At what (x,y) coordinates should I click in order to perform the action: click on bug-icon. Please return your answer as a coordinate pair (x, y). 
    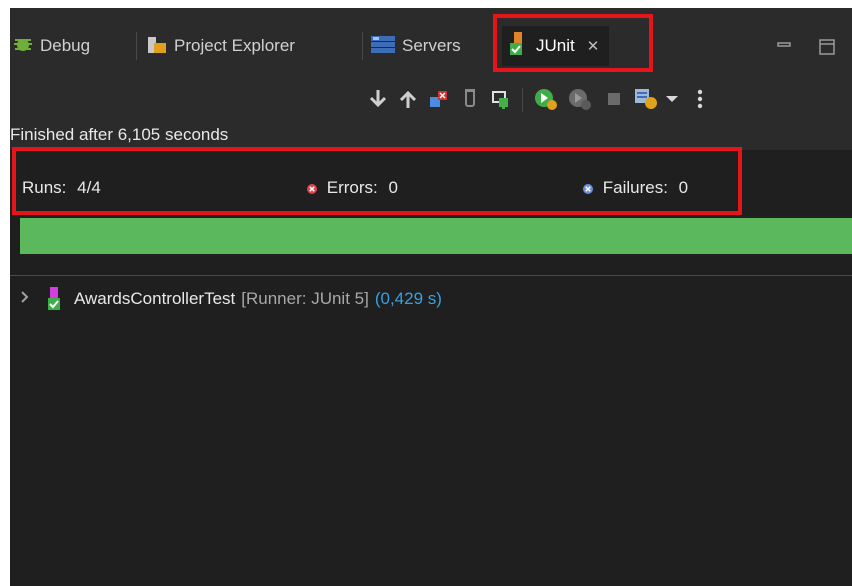
    Looking at the image, I should click on (23, 46).